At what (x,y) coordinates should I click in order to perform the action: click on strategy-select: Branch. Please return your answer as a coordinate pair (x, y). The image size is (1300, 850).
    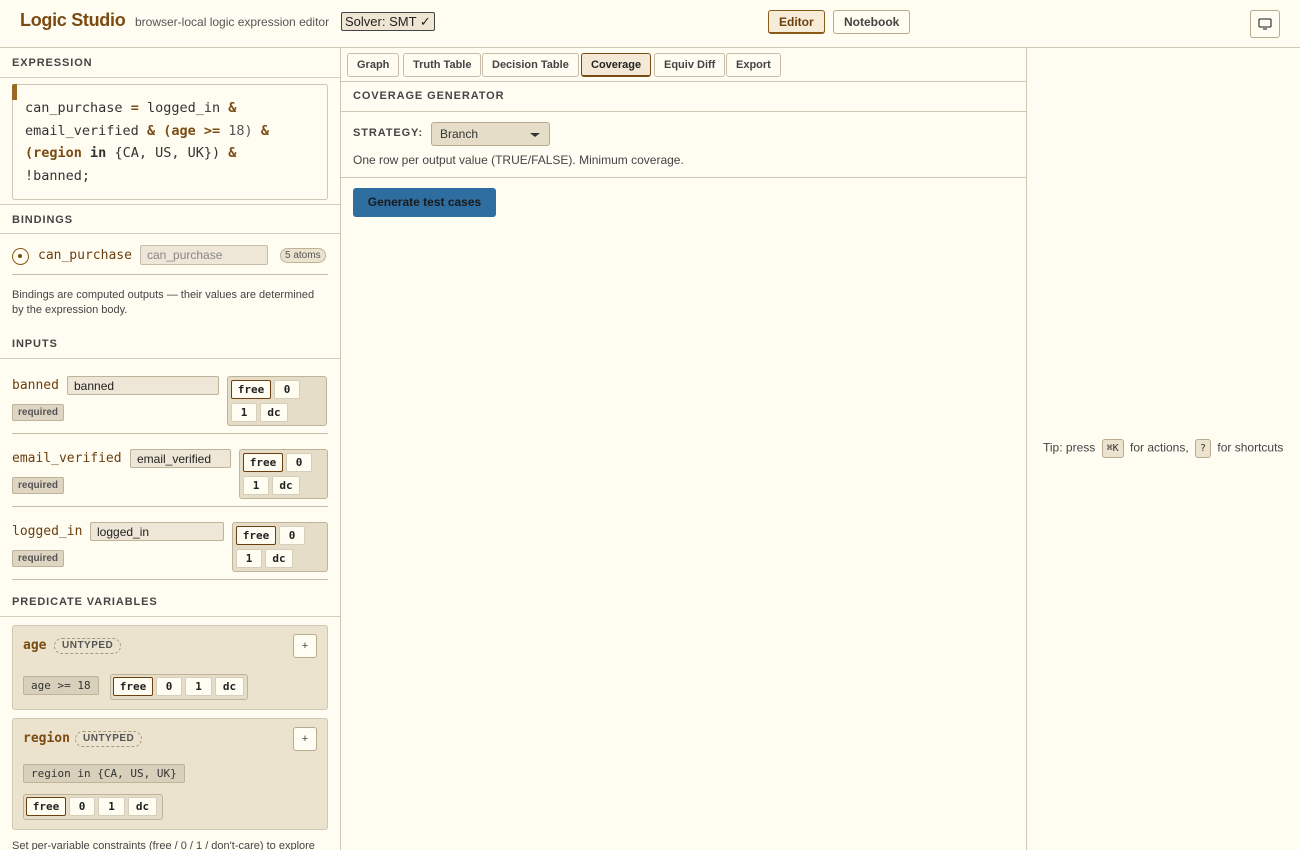
    Looking at the image, I should click on (490, 134).